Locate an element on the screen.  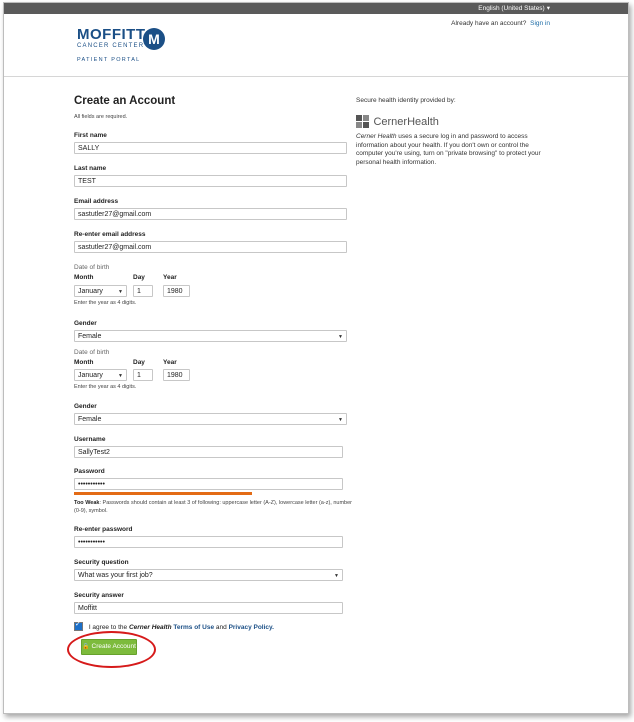
email-confirm-field: sastutler27@gmail.com is located at coordinates (210, 247).